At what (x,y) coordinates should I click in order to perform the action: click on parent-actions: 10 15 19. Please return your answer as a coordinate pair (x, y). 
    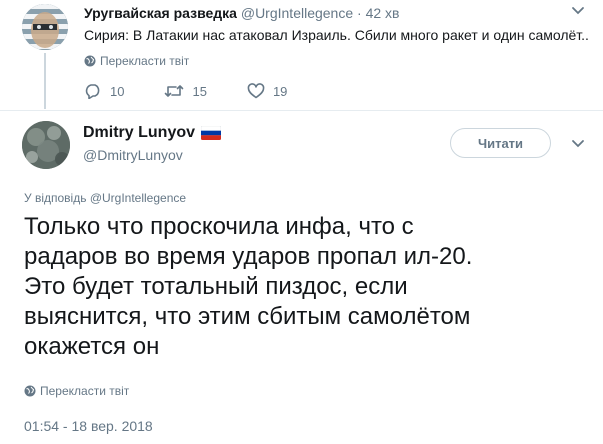
    Looking at the image, I should click on (205, 91).